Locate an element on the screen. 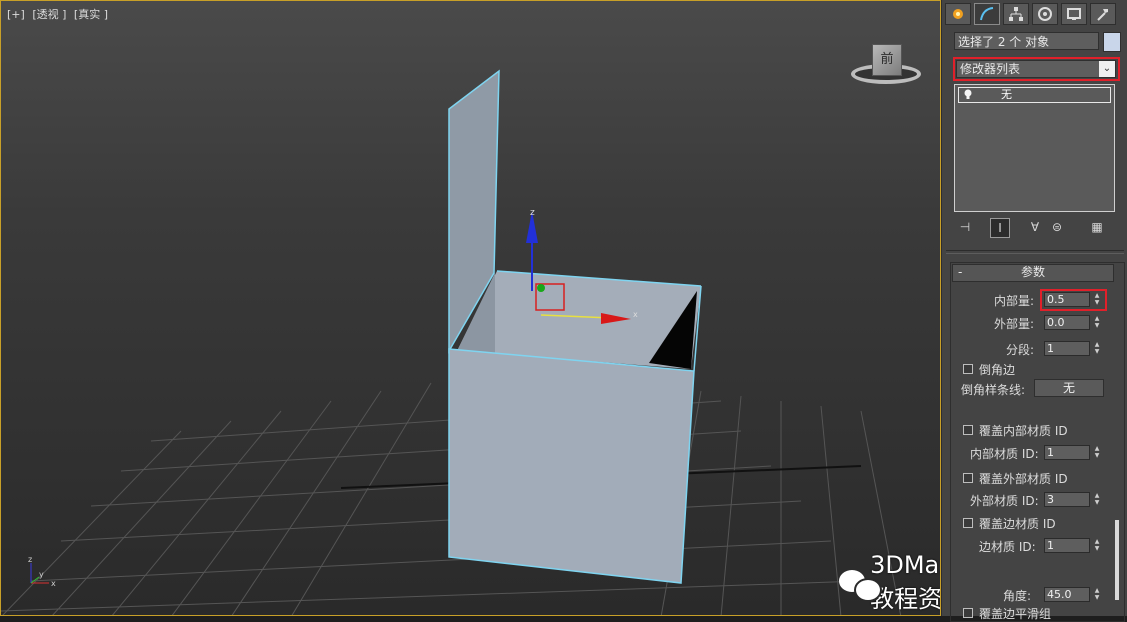 The image size is (1127, 622). angle-field: 45.0 is located at coordinates (1067, 594).